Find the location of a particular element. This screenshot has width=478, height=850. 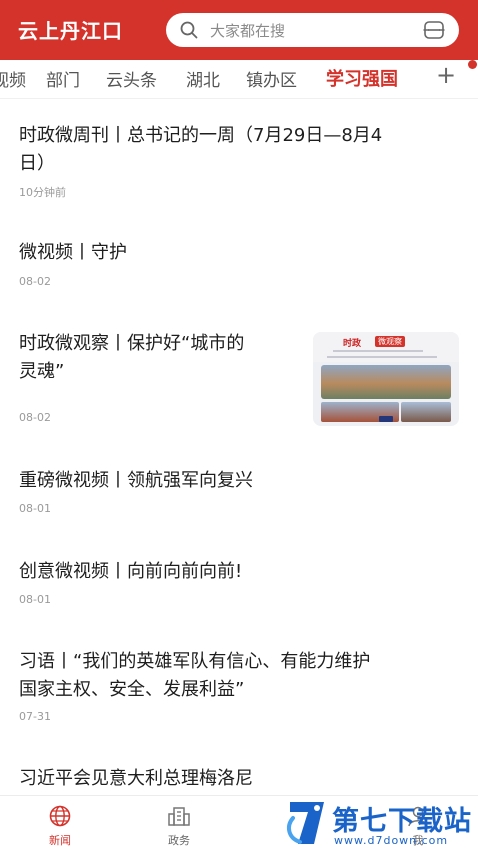

news-title: 习近平会见意大利总理梅洛尼 is located at coordinates (136, 778).